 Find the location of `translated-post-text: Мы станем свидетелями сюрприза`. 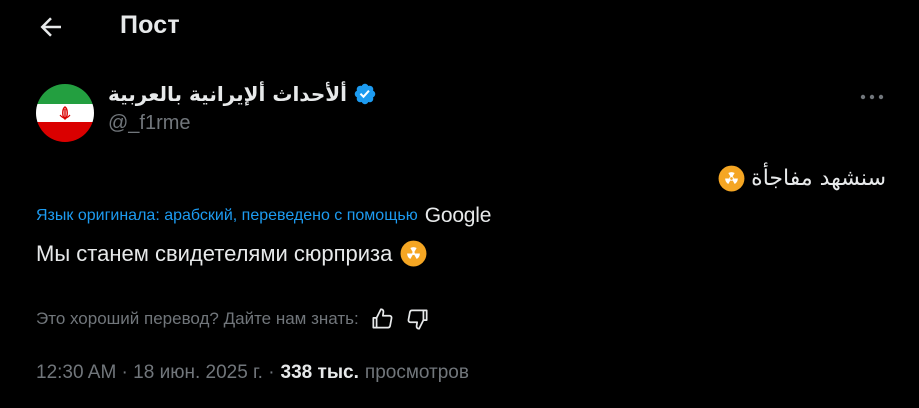

translated-post-text: Мы станем свидетелями сюрприза is located at coordinates (231, 253).